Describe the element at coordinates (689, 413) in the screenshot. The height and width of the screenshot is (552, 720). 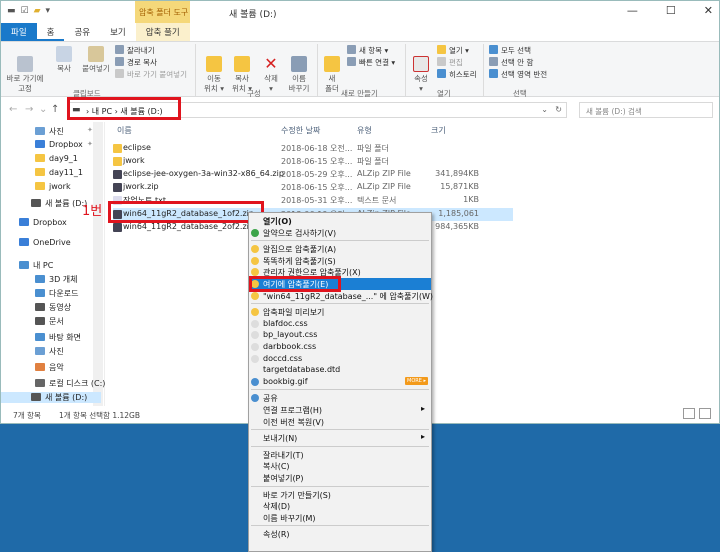
I see `details-view-icon` at that location.